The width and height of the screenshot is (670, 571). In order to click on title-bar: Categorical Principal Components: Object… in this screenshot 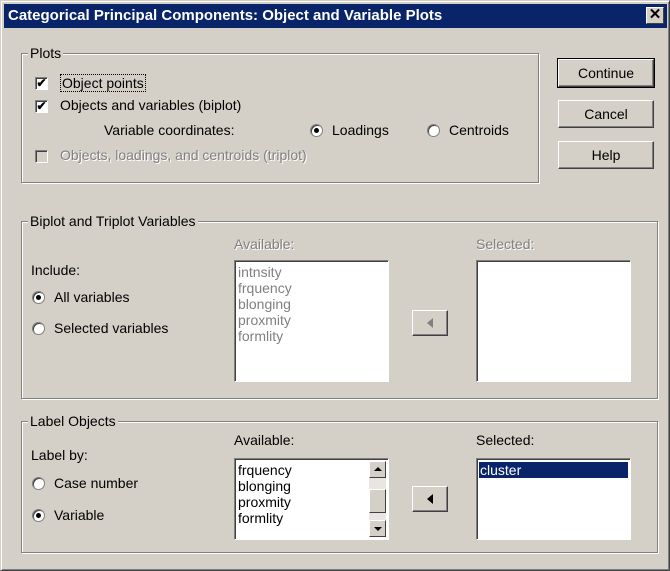, I will do `click(335, 16)`.